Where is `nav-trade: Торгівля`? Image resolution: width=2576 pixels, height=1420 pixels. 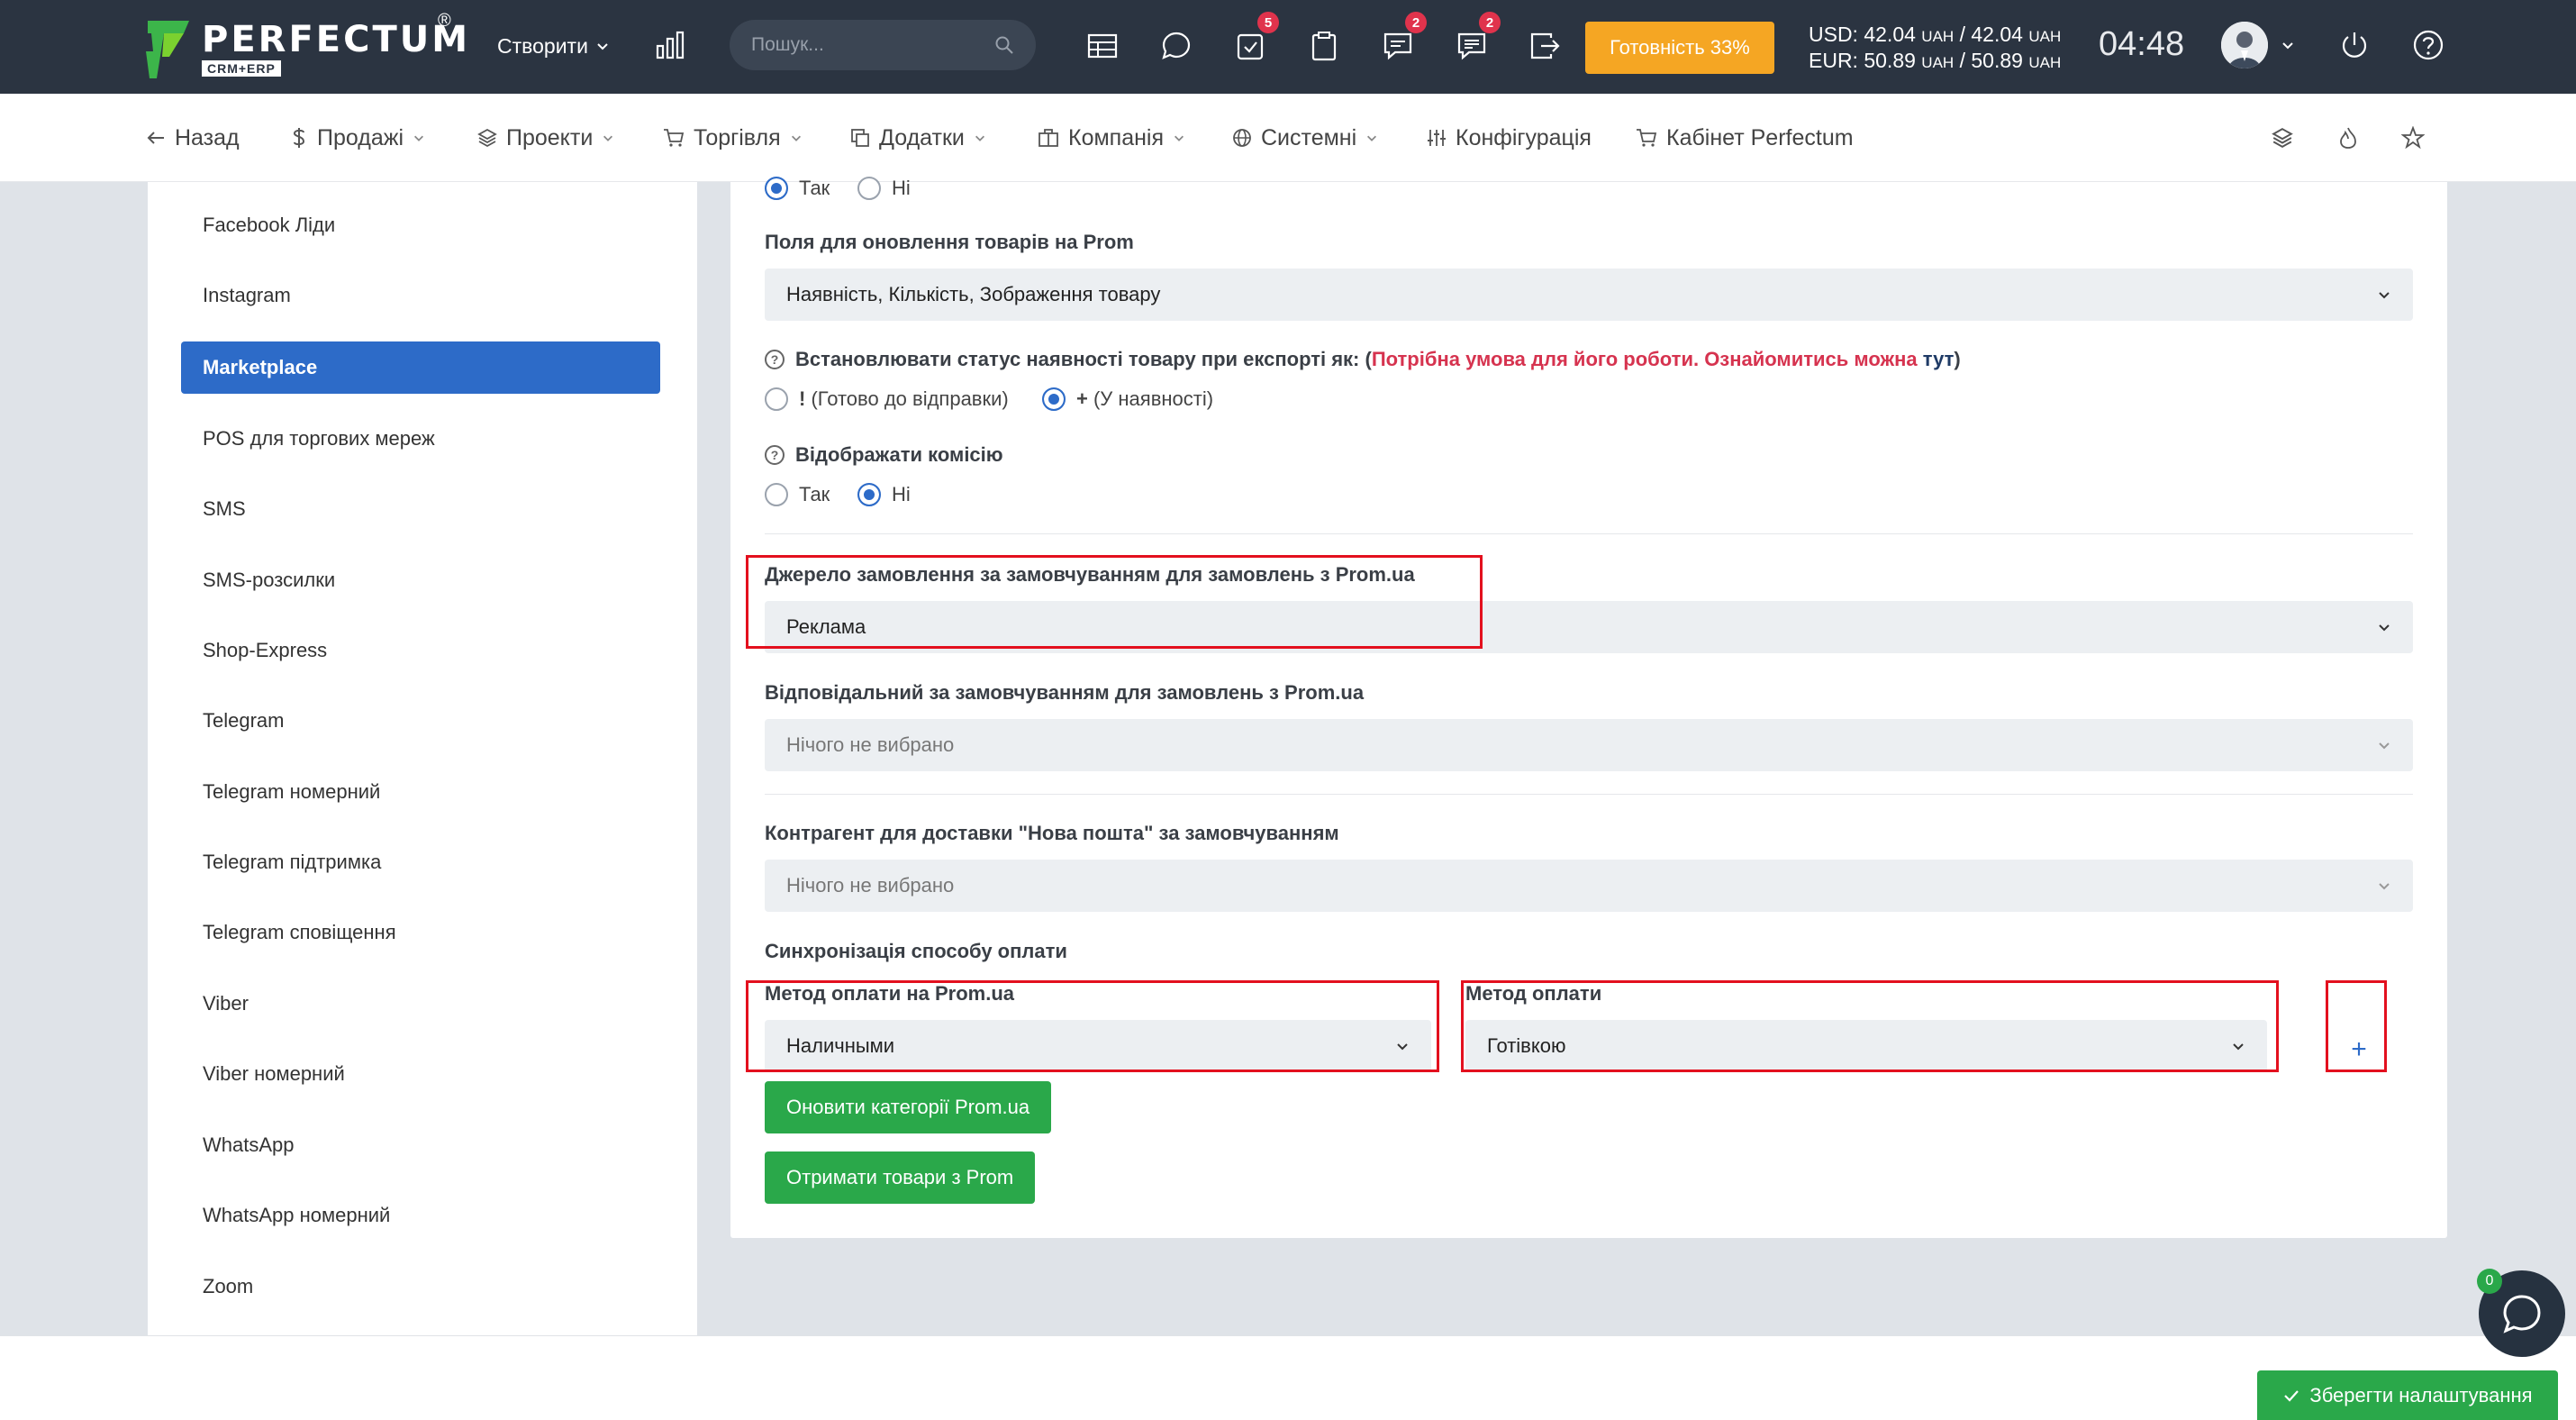 nav-trade: Торгівля is located at coordinates (733, 138).